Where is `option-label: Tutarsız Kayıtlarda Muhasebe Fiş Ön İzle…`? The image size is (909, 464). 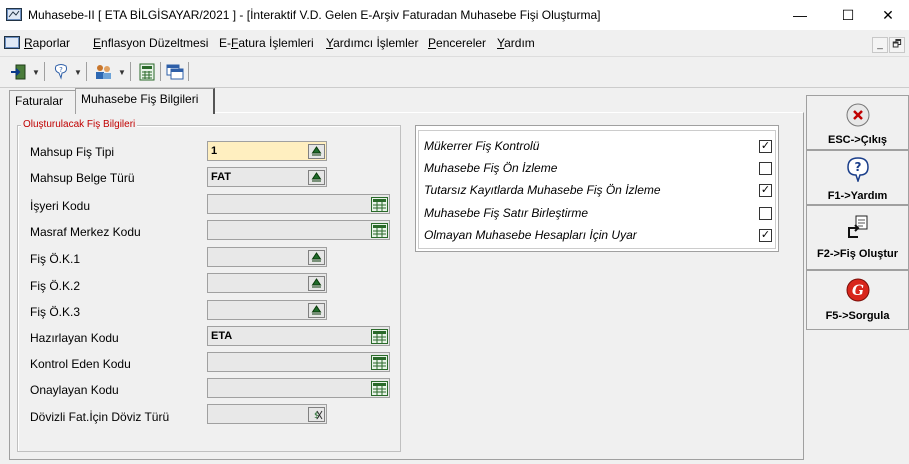
option-label: Tutarsız Kayıtlarda Muhasebe Fiş Ön İzle… is located at coordinates (542, 190).